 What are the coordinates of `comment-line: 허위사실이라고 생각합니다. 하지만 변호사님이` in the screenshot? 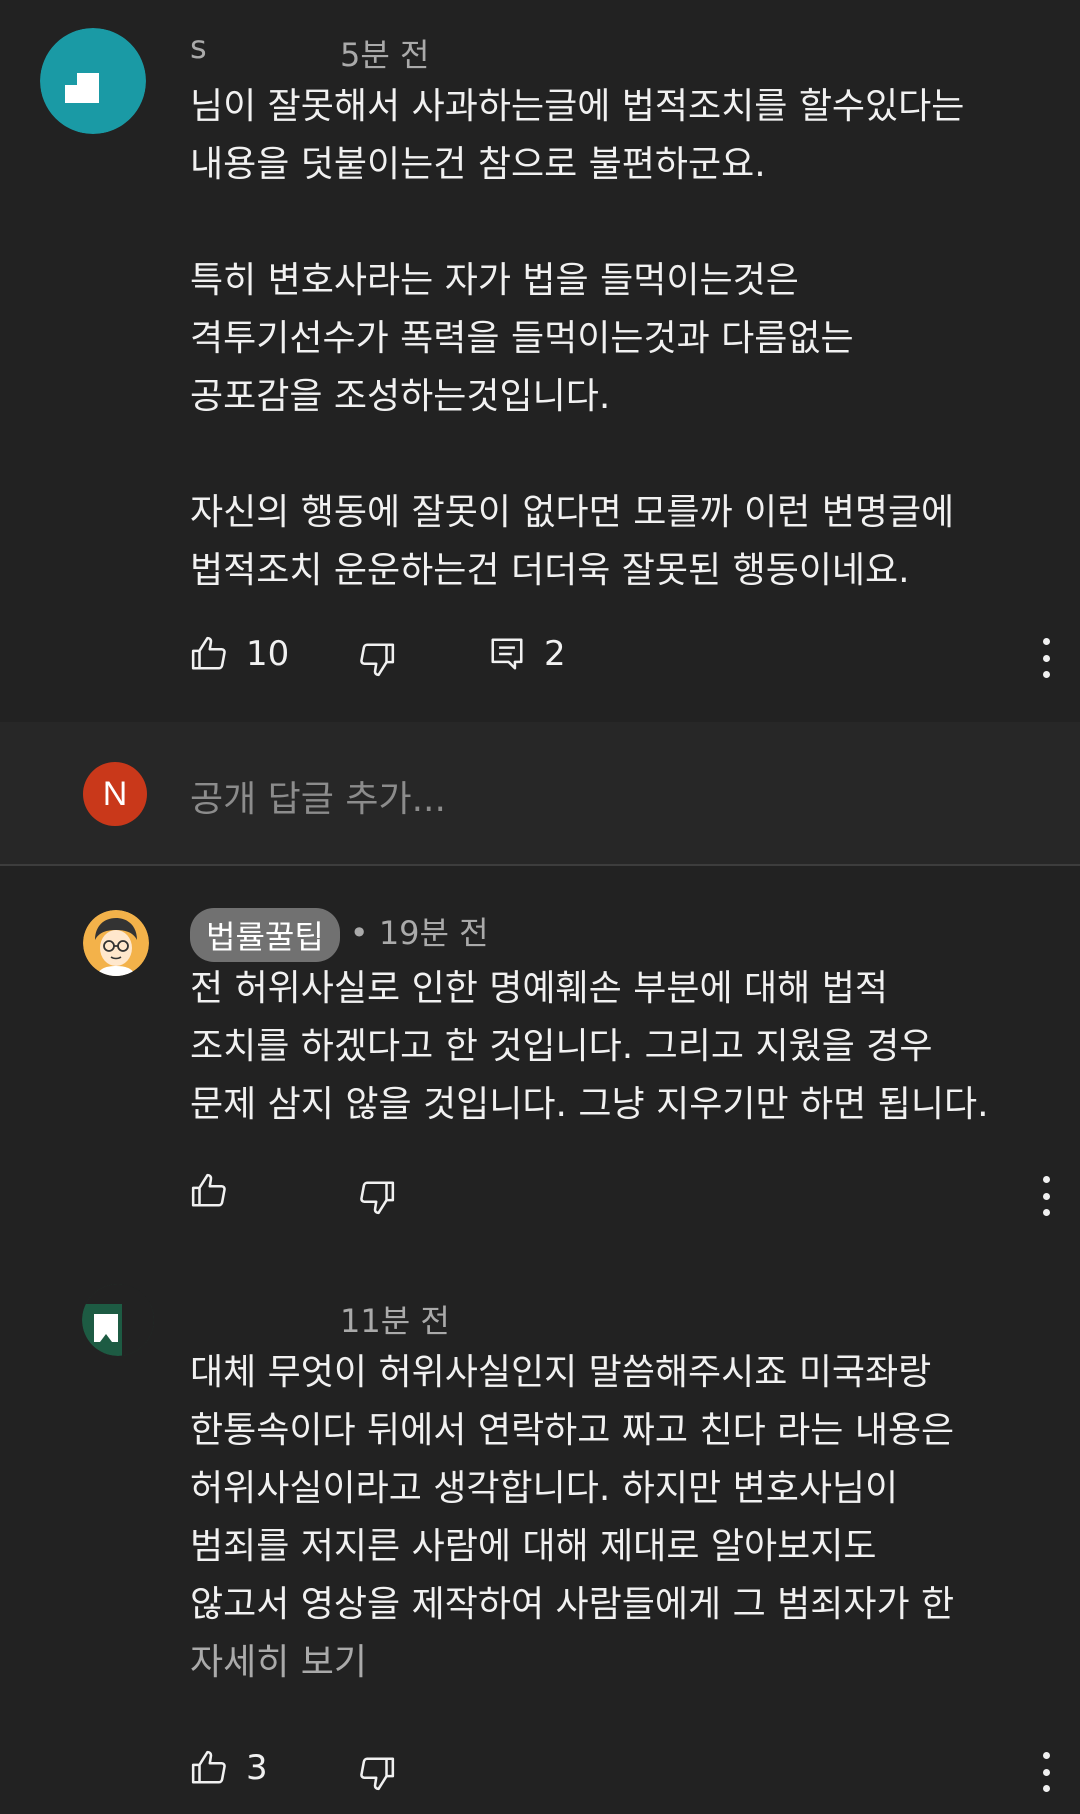 It's located at (544, 1488).